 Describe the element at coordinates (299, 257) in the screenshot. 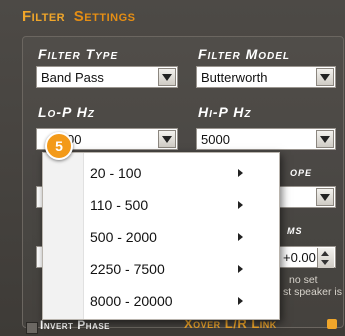

I see `delay-value: +0.00` at that location.